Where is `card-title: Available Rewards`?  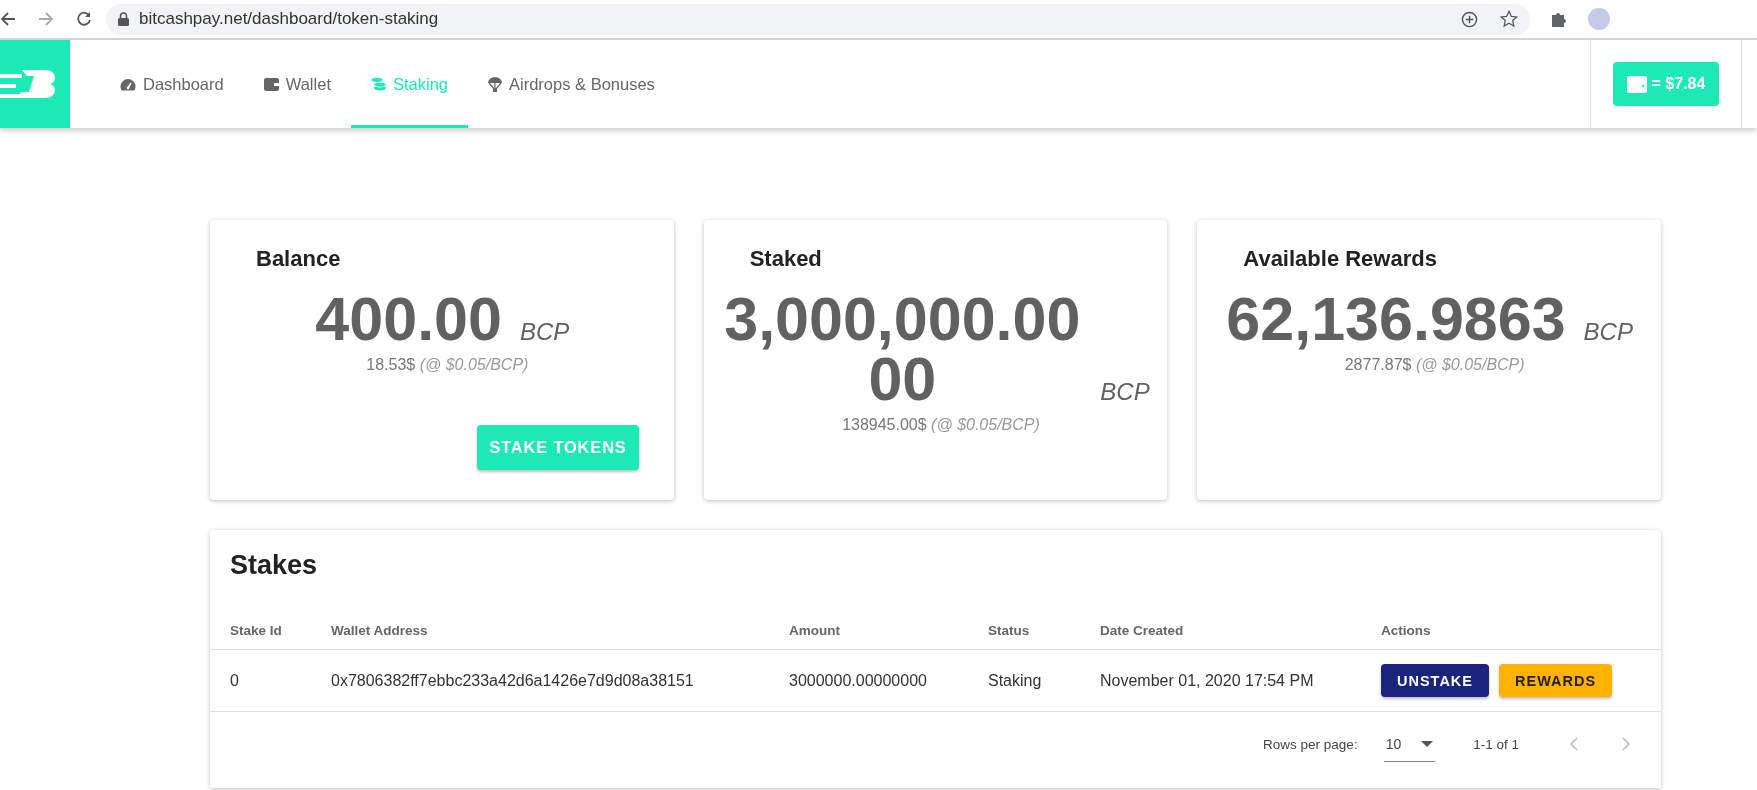 card-title: Available Rewards is located at coordinates (1340, 259).